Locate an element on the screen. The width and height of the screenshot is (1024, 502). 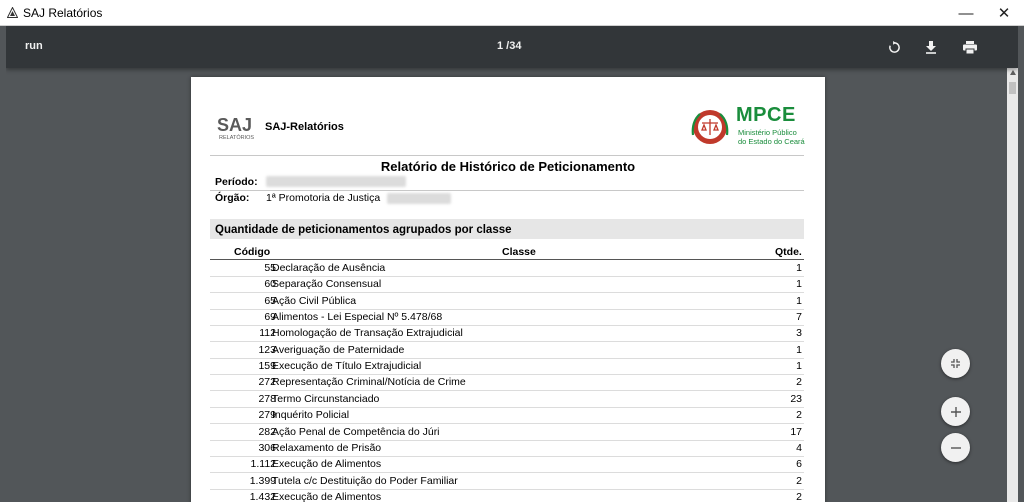
print-icon is located at coordinates (970, 47).